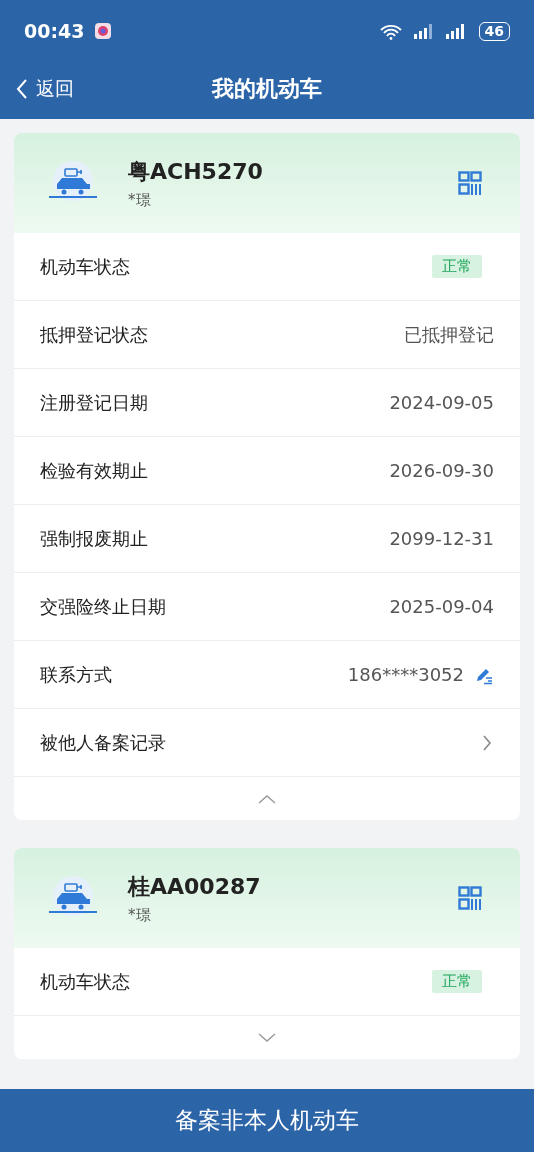 This screenshot has width=534, height=1152. I want to click on collapse-icon, so click(267, 798).